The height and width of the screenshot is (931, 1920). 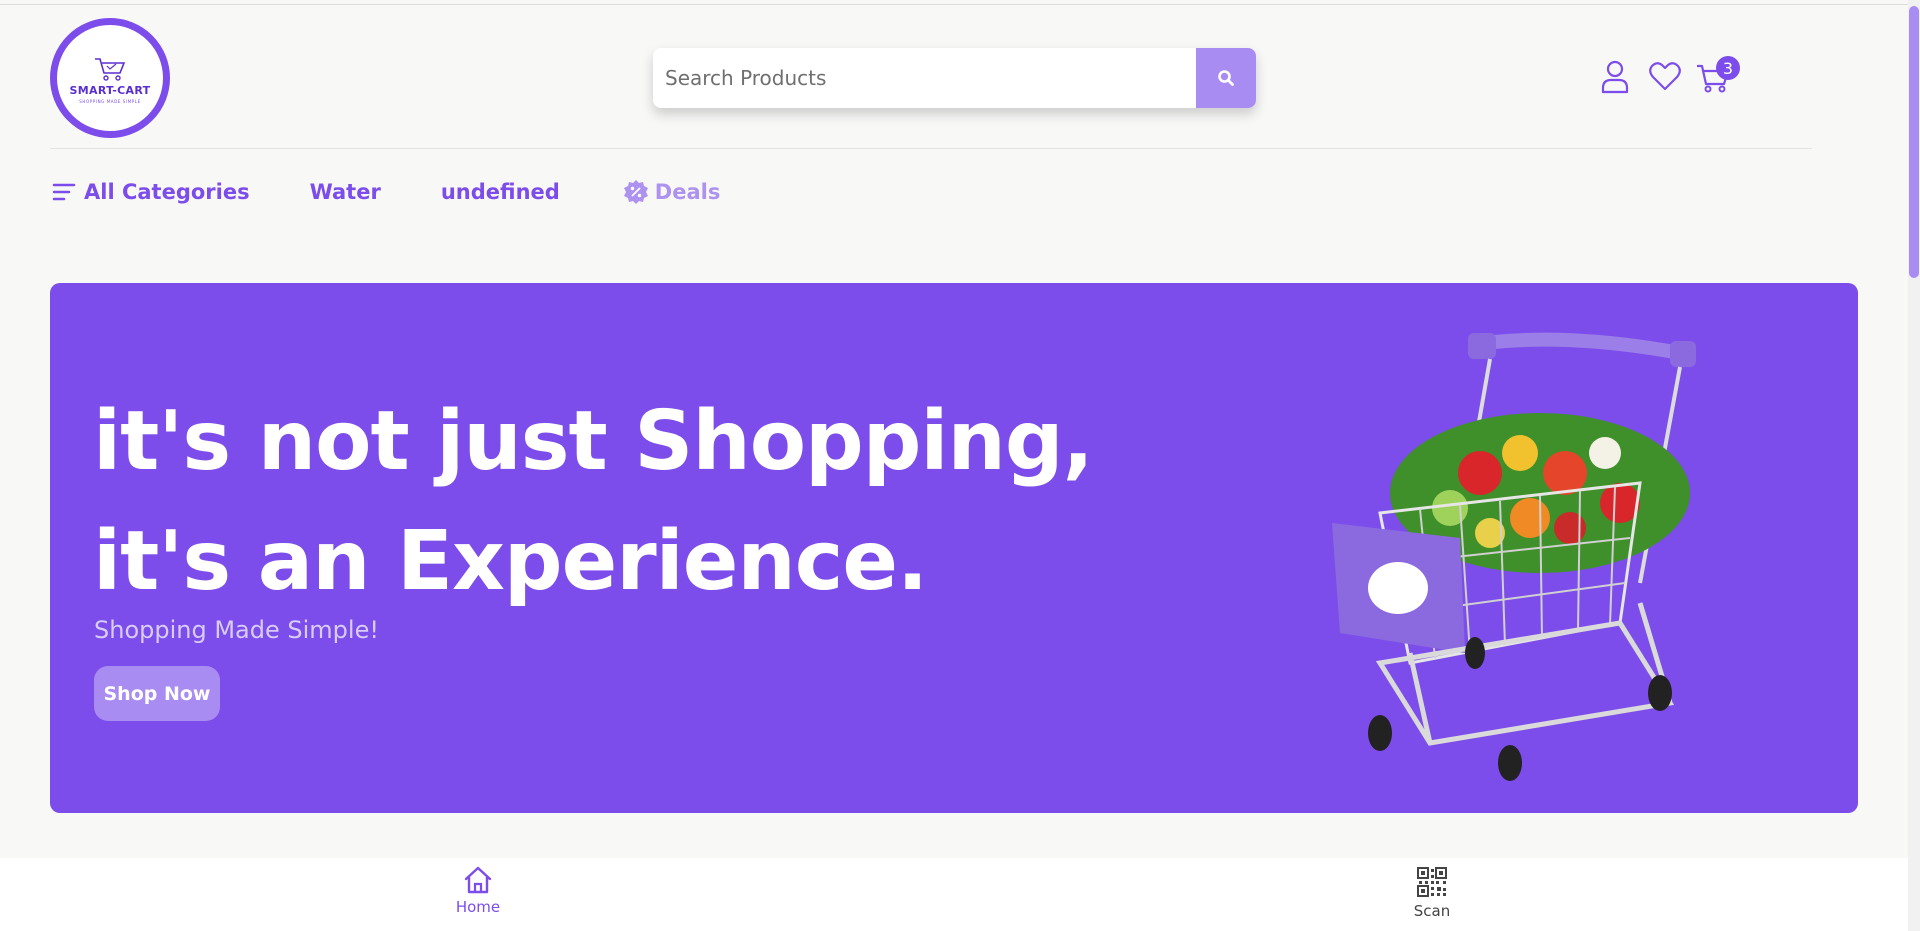 What do you see at coordinates (931, 148) in the screenshot?
I see `header-divider` at bounding box center [931, 148].